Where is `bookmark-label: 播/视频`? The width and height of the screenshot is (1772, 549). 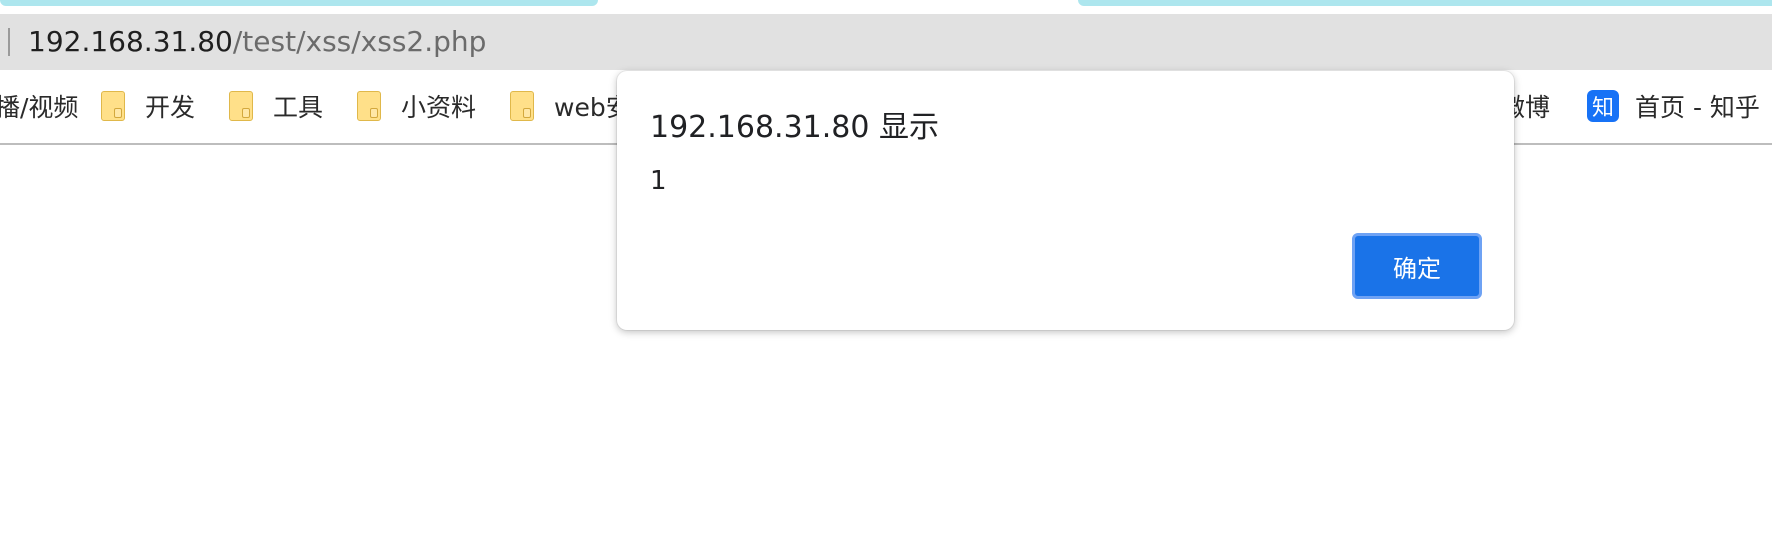 bookmark-label: 播/视频 is located at coordinates (39, 107).